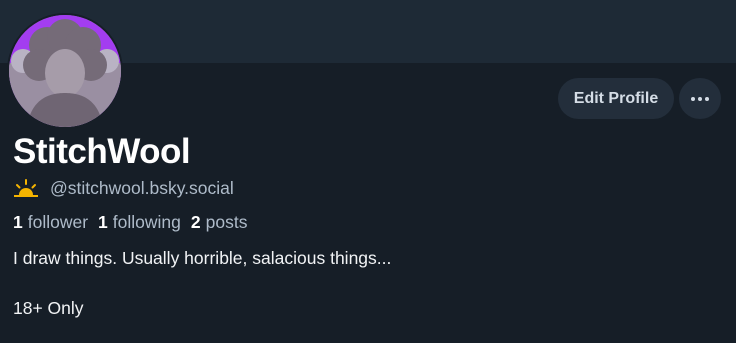 This screenshot has height=343, width=736. What do you see at coordinates (102, 151) in the screenshot?
I see `display-name: StitchWool` at bounding box center [102, 151].